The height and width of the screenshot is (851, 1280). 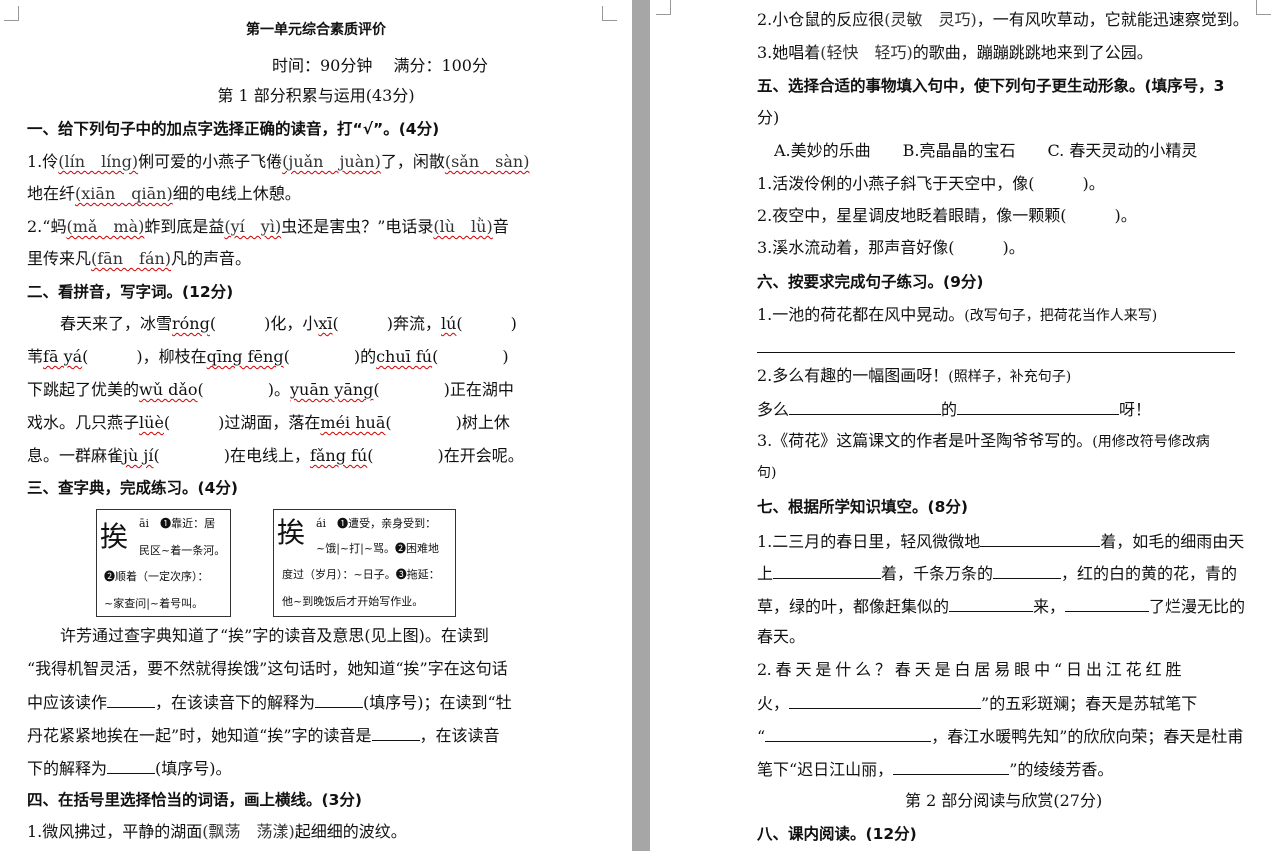 What do you see at coordinates (263, 734) in the screenshot?
I see `s3-para-4: 丹花紧紧地挨在一起”时，她知道“挨”字的读音是 ，在该读音` at bounding box center [263, 734].